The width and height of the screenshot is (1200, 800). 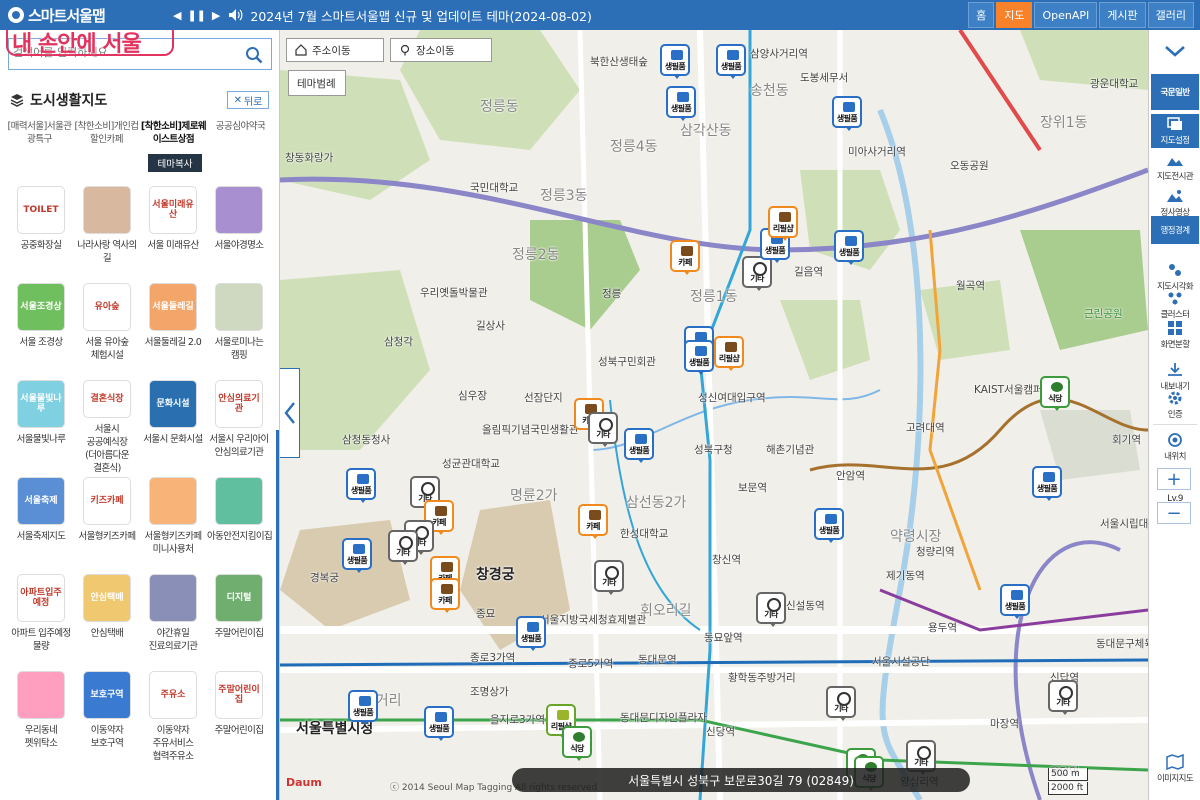 I want to click on map-base-button: 지도전시관, so click(x=1175, y=167).